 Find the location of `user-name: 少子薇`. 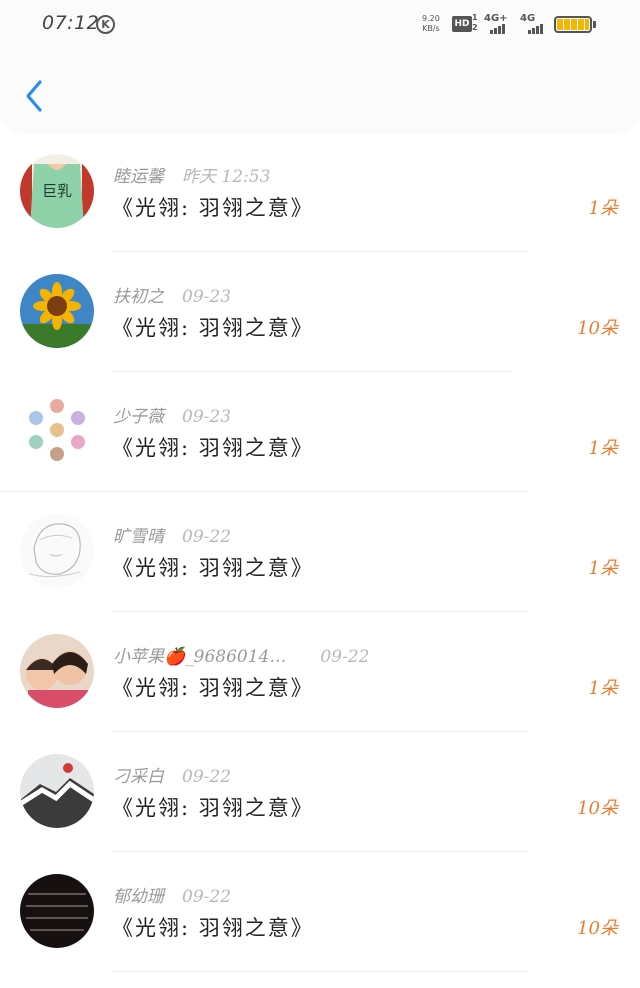

user-name: 少子薇 is located at coordinates (138, 417).